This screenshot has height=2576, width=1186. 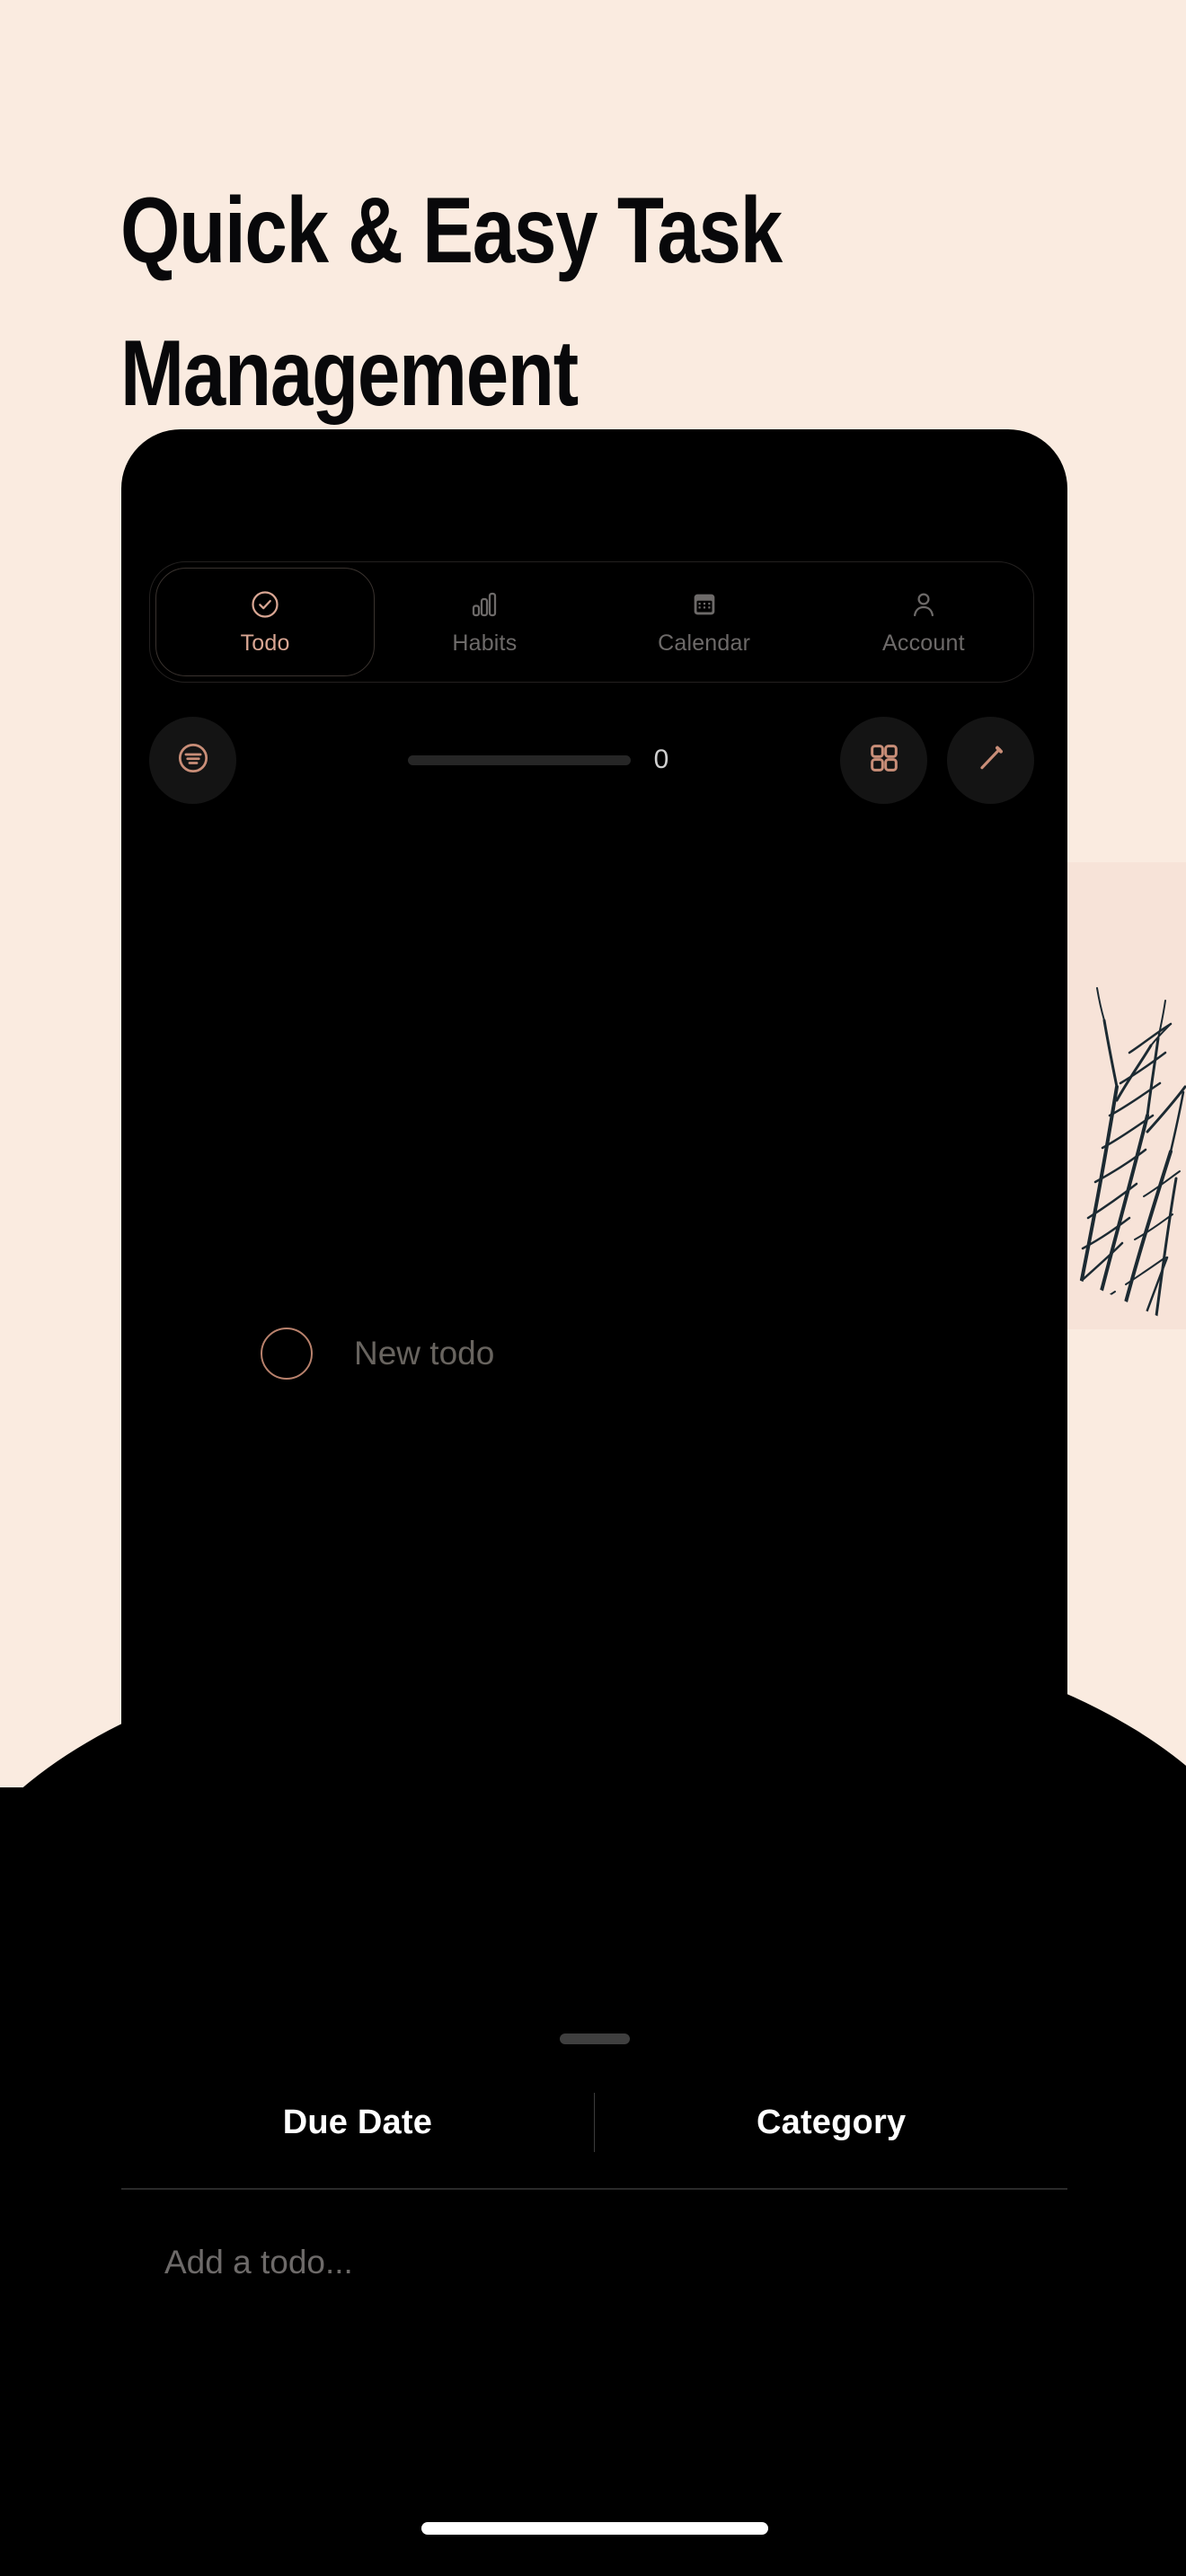 I want to click on tab-label-todo: Todo, so click(x=265, y=643).